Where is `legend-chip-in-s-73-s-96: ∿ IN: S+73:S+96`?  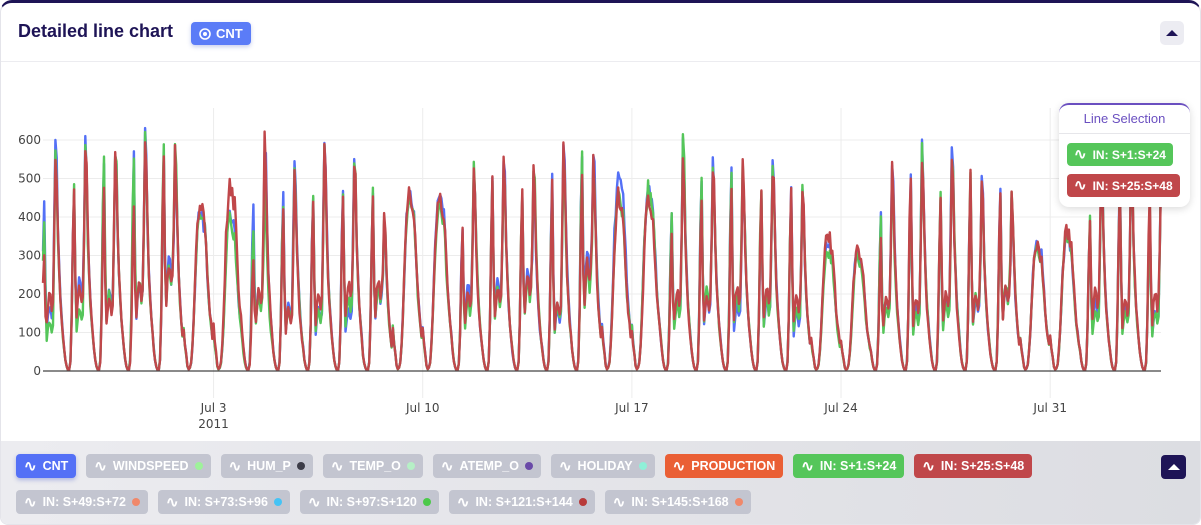
legend-chip-in-s-73-s-96: ∿ IN: S+73:S+96 is located at coordinates (223, 502).